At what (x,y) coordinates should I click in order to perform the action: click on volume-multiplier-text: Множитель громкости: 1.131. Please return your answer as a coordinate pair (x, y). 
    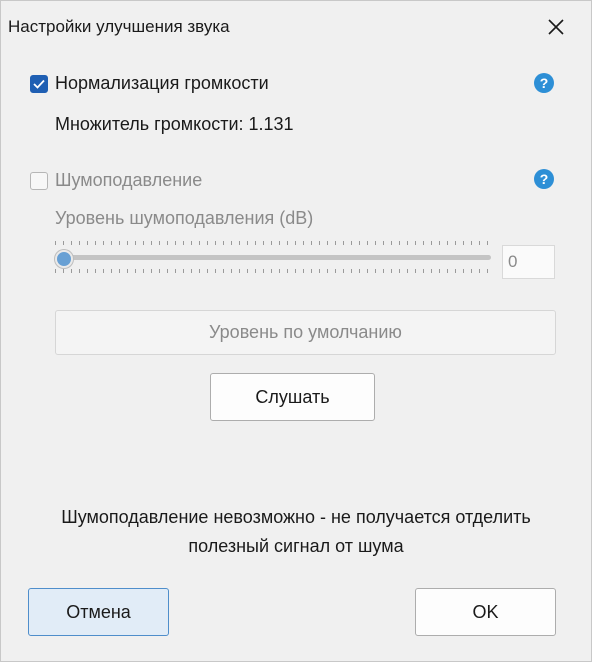
    Looking at the image, I should click on (174, 124).